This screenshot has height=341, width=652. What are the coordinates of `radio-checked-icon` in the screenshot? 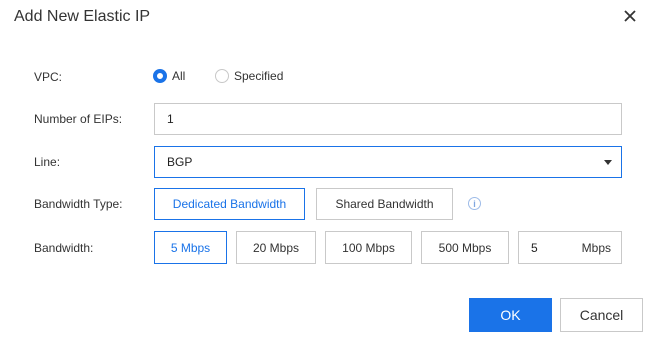 It's located at (160, 76).